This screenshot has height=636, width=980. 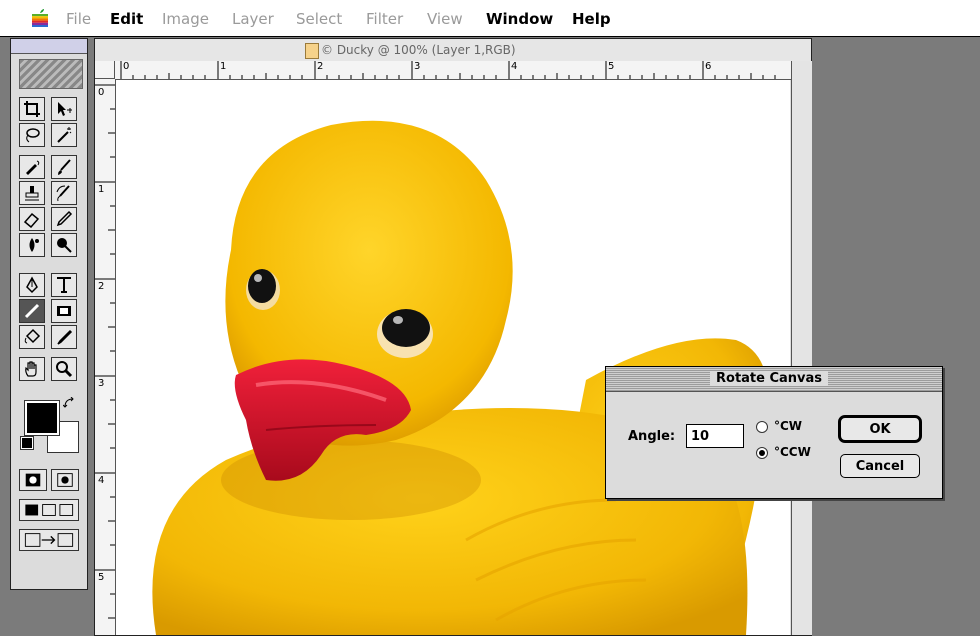 What do you see at coordinates (64, 219) in the screenshot?
I see `pencil-icon` at bounding box center [64, 219].